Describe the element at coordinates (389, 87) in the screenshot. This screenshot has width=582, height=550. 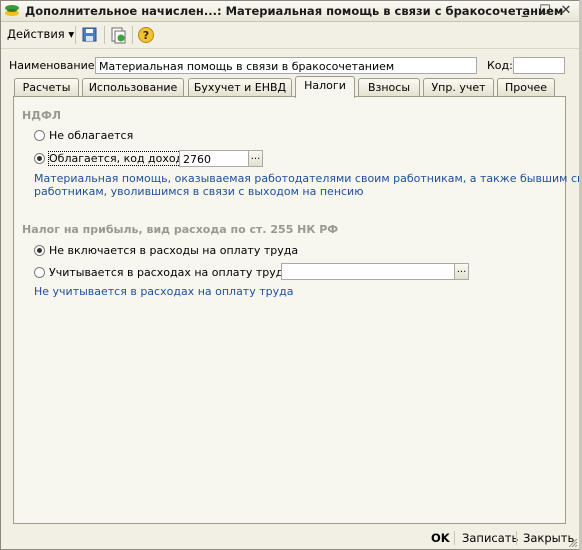
I see `tab-contributions: Взносы` at that location.